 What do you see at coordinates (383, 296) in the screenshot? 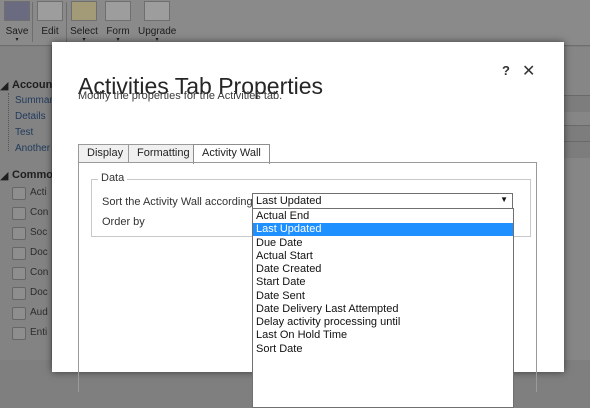
I see `option-date-sent: Date Sent` at bounding box center [383, 296].